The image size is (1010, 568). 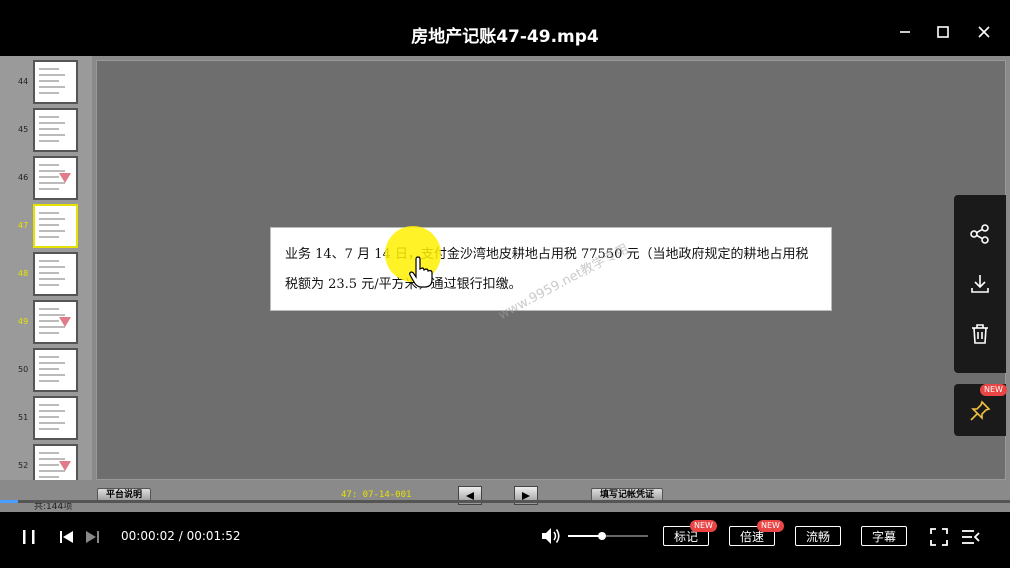 I want to click on pin-button, so click(x=980, y=411).